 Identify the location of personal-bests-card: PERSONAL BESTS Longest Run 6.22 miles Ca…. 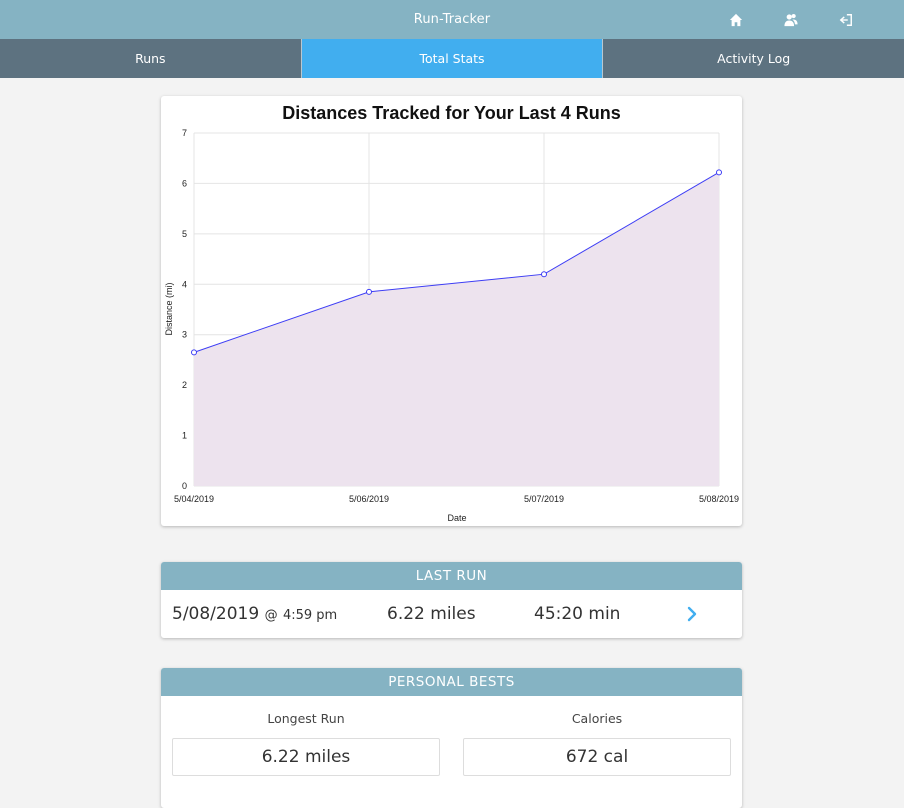
(451, 738).